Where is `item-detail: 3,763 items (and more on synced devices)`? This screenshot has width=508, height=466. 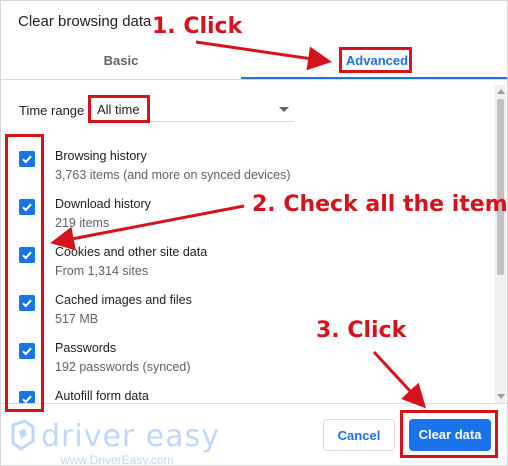
item-detail: 3,763 items (and more on synced devices) is located at coordinates (173, 175).